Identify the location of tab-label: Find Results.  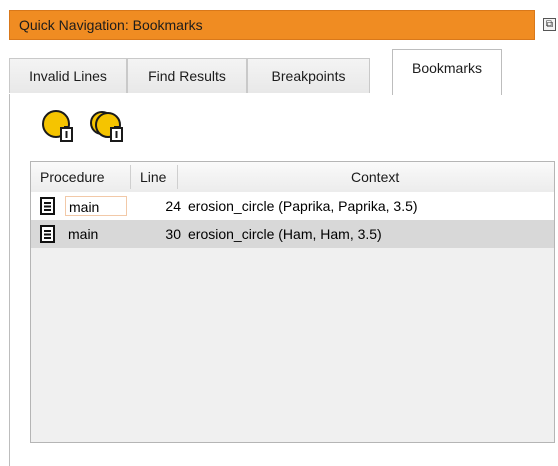
(187, 76).